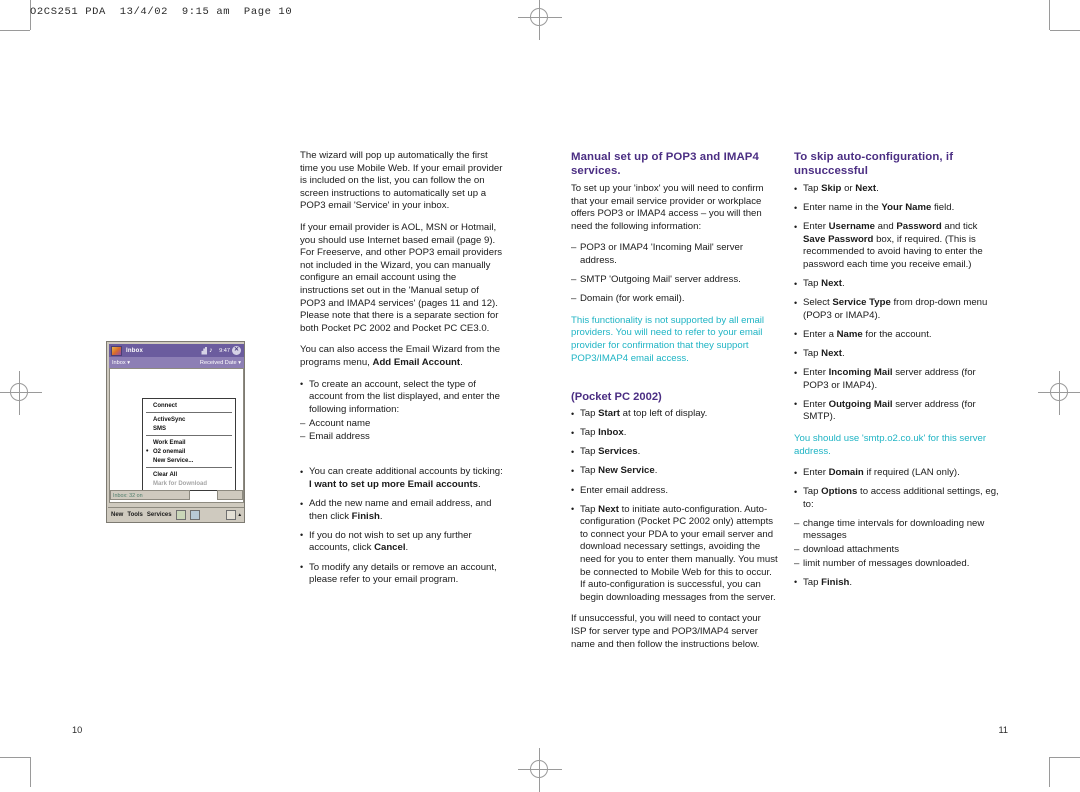 The height and width of the screenshot is (792, 1080). I want to click on toolbar-services-button: Services, so click(159, 515).